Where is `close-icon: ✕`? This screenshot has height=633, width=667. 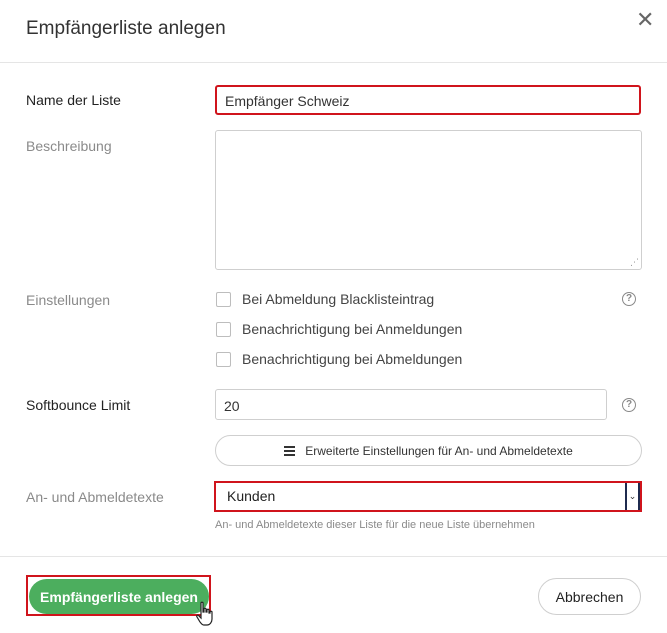
close-icon: ✕ is located at coordinates (645, 20).